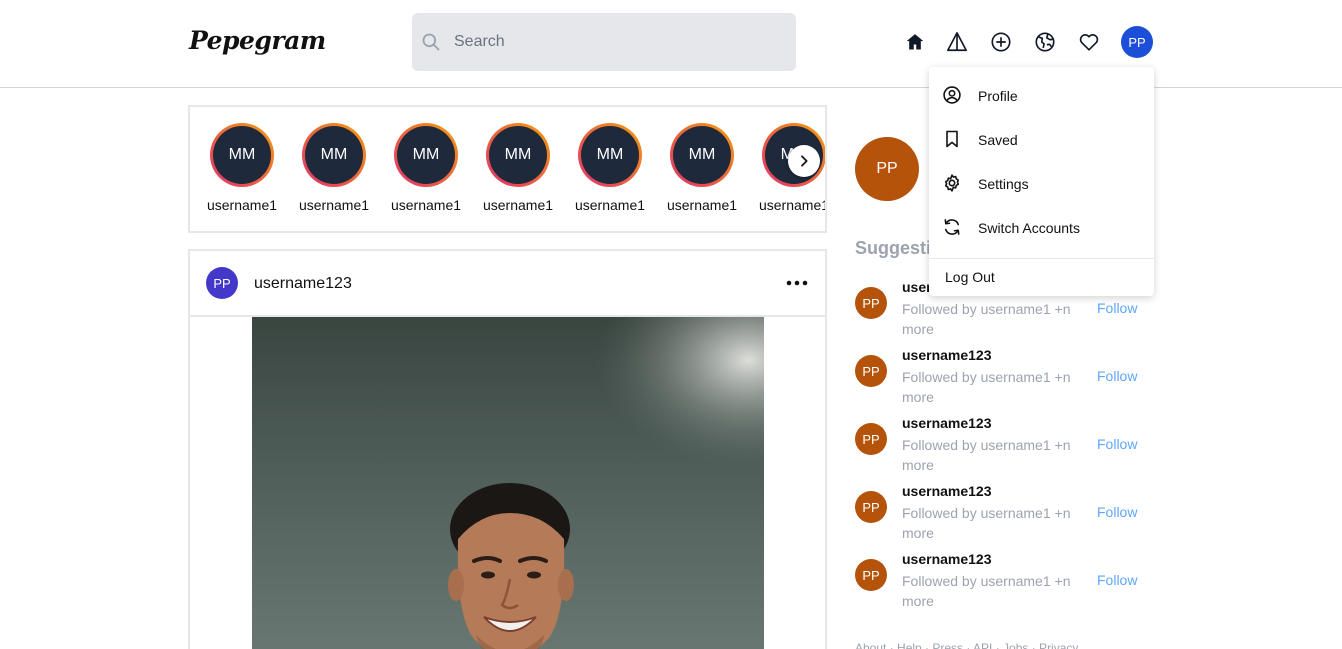  I want to click on profile-avatar-button: PP, so click(1137, 42).